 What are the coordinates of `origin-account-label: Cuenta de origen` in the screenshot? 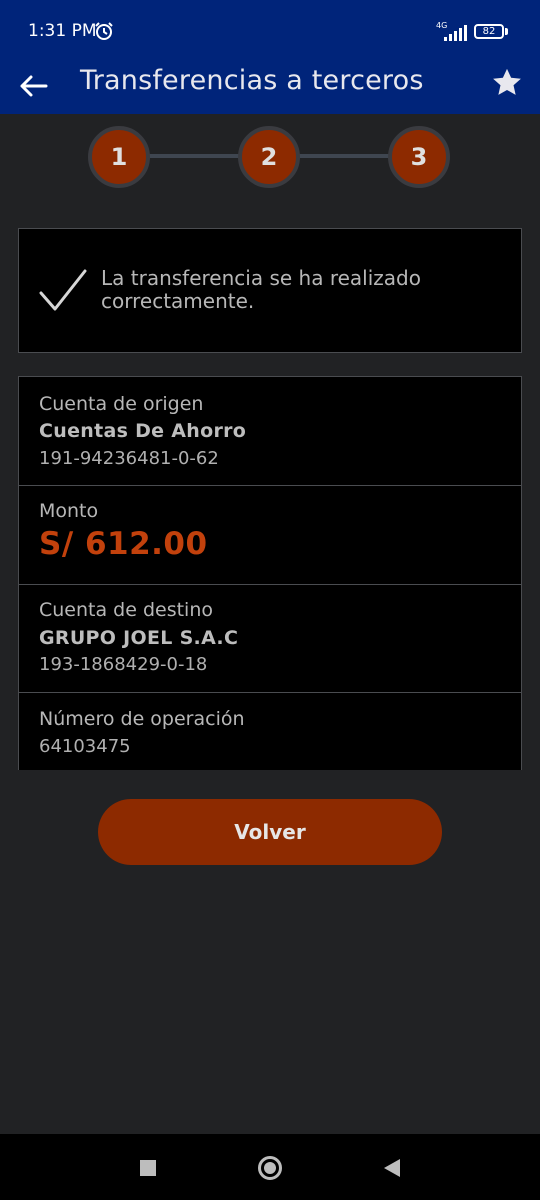 It's located at (121, 404).